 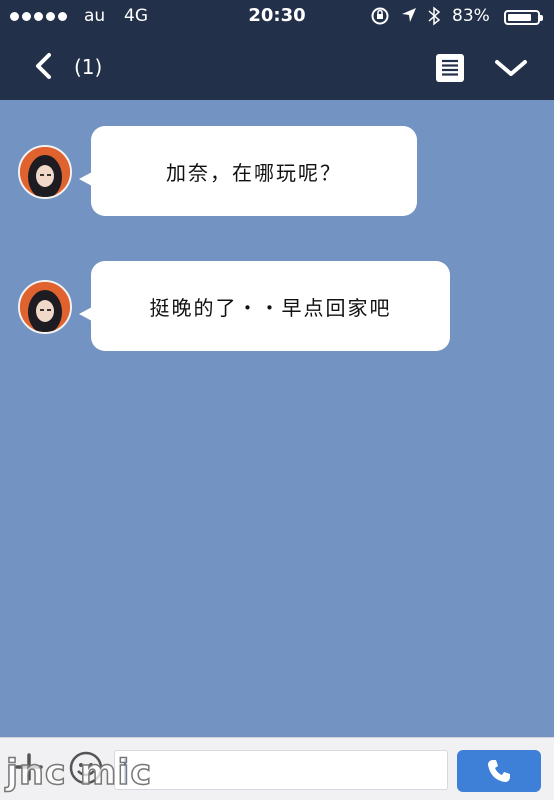 I want to click on battery-percent: 83%, so click(x=471, y=16).